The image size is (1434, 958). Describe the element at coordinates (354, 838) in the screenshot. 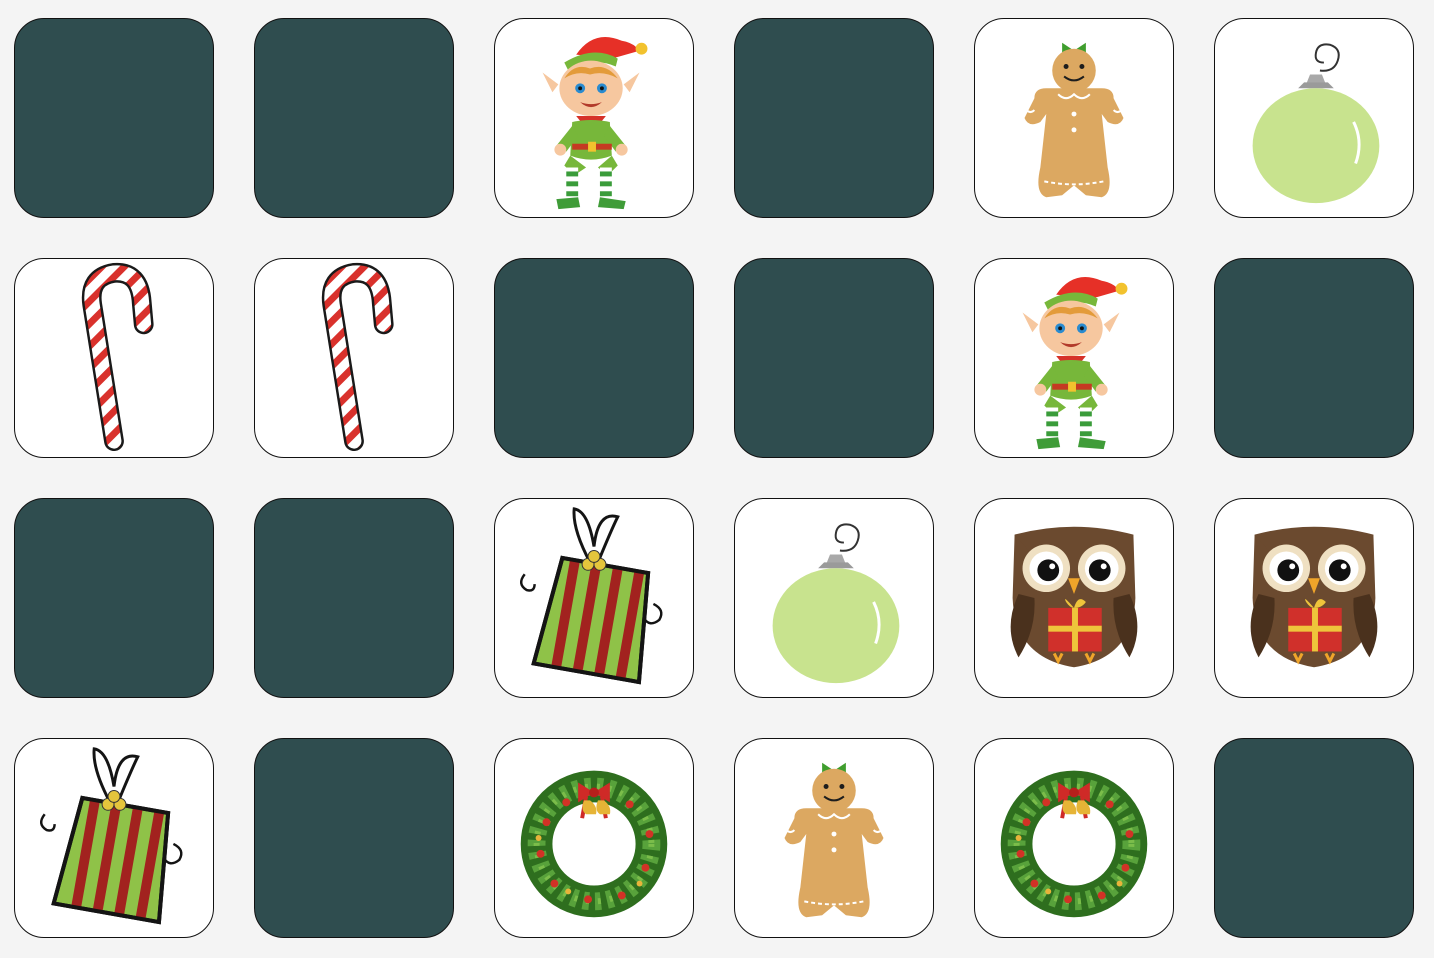

I see `card-hidden-r4c2` at that location.